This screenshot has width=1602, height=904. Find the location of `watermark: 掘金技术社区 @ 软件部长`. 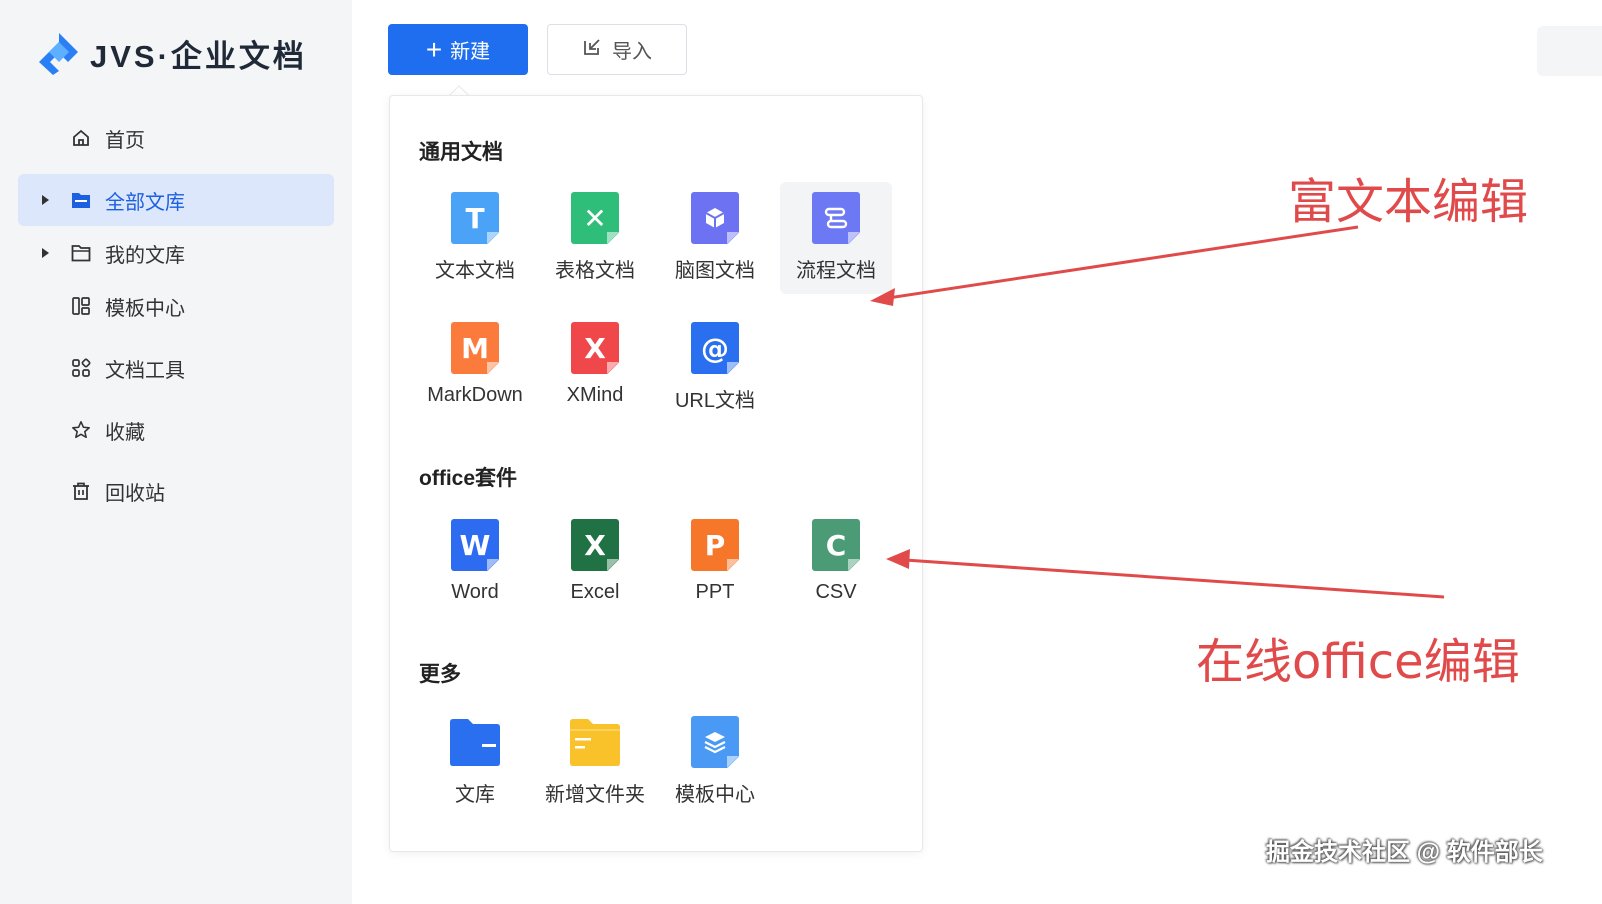

watermark: 掘金技术社区 @ 软件部长 is located at coordinates (1404, 852).